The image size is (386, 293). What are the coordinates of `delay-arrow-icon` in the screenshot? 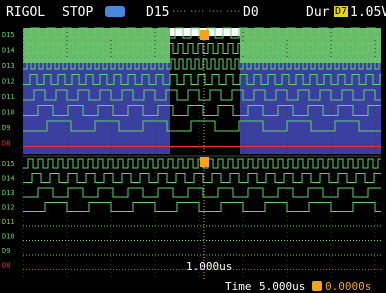 It's located at (317, 286).